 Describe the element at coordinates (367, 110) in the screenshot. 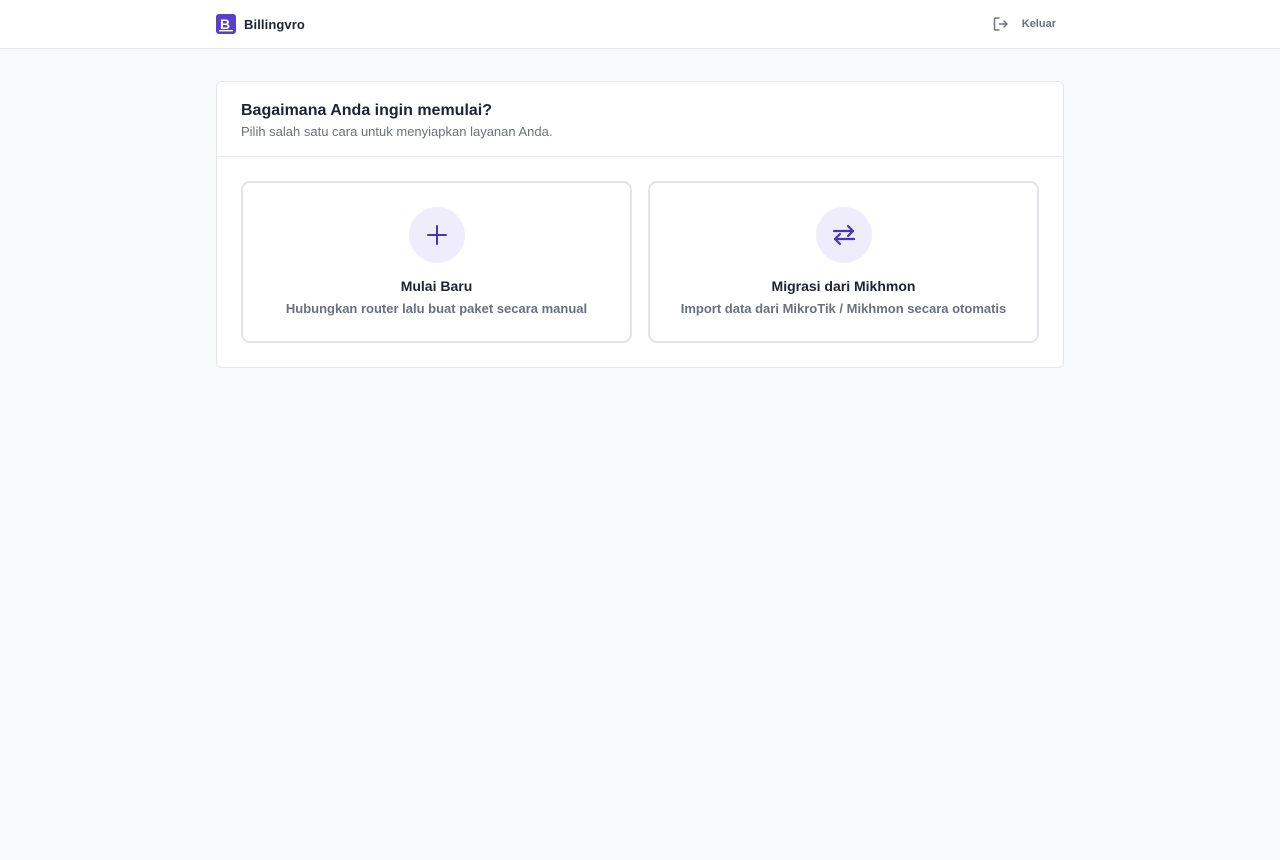

I see `page-title: Bagaimana Anda ingin memulai?` at that location.